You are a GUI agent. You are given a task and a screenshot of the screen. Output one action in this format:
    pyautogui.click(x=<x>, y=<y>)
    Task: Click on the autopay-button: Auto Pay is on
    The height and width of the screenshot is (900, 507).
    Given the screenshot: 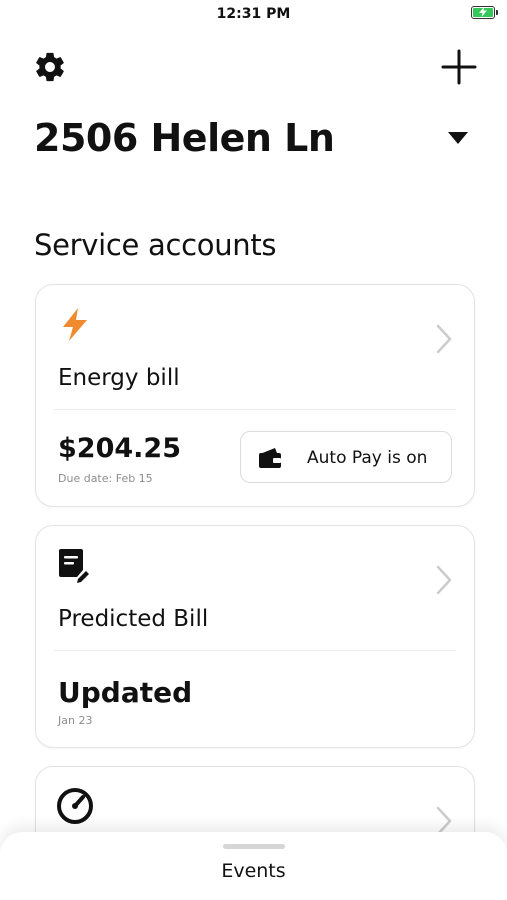 What is the action you would take?
    pyautogui.click(x=346, y=457)
    